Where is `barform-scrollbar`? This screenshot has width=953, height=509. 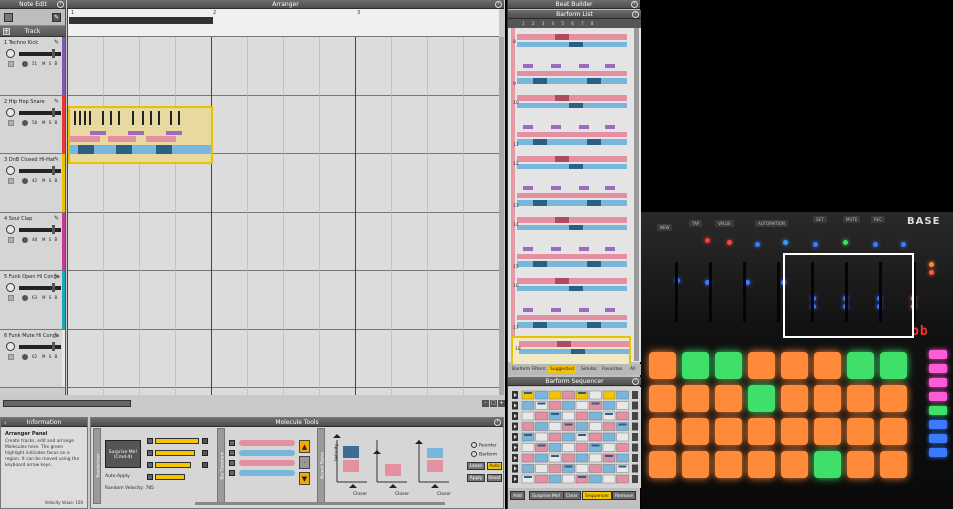
barform-scrollbar is located at coordinates (636, 194).